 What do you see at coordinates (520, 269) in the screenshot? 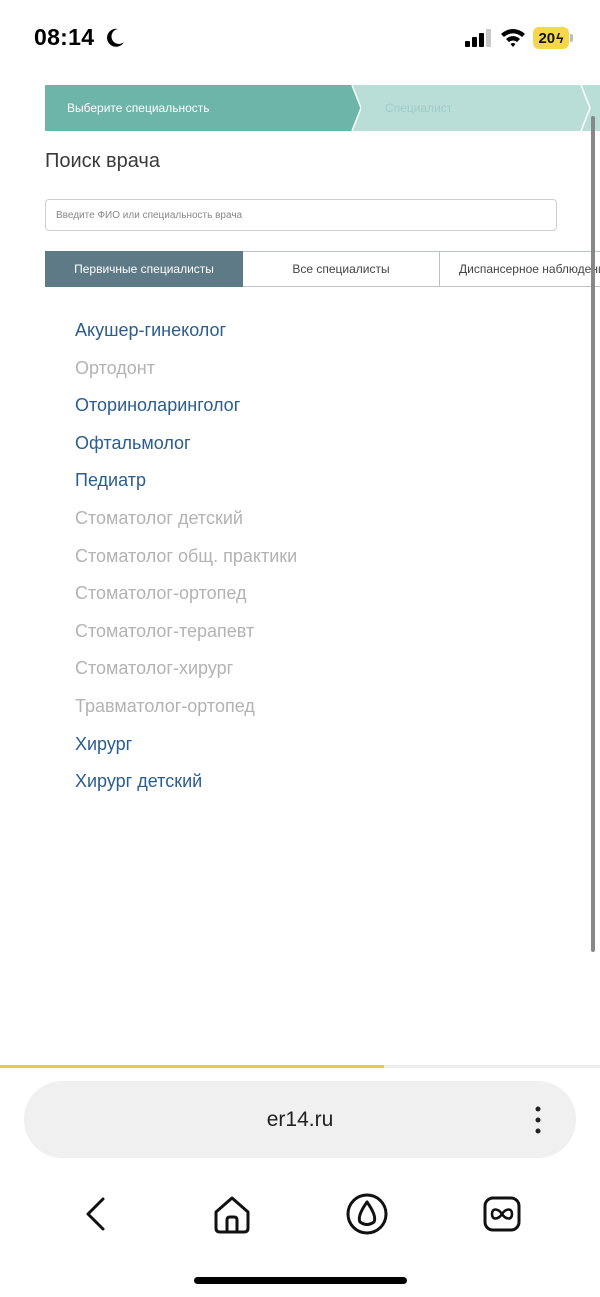
I see `tab-dispensary-observation: Диспансерное наблюдение` at bounding box center [520, 269].